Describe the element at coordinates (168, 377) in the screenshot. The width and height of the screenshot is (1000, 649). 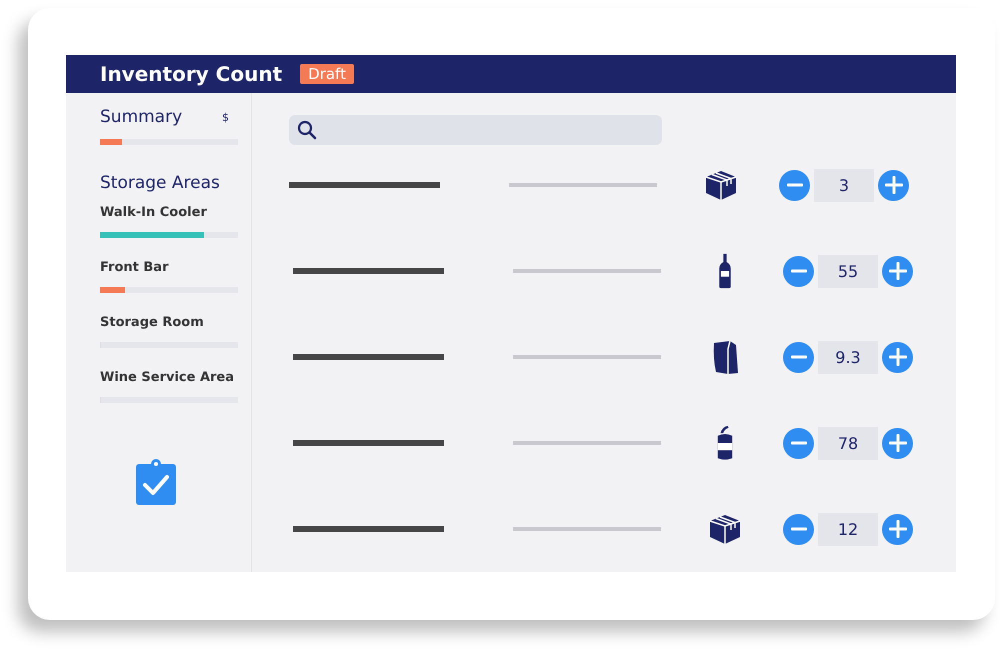
I see `storage-area-item: Wine Service Area` at that location.